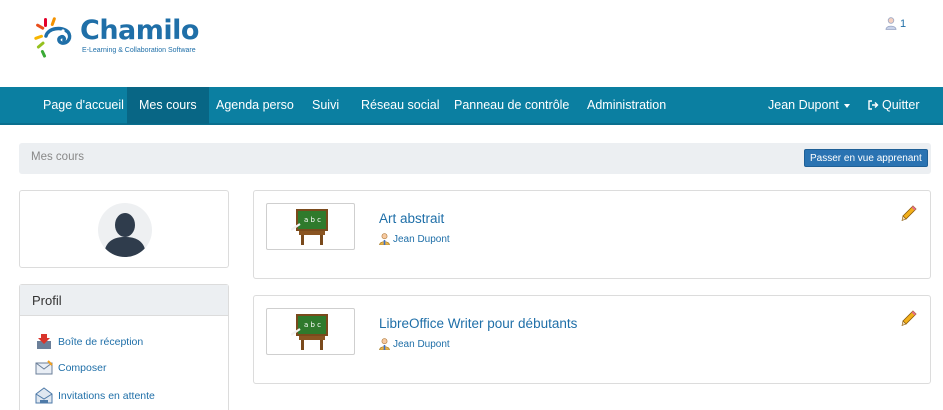 The width and height of the screenshot is (943, 410). Describe the element at coordinates (139, 50) in the screenshot. I see `brand-tagline: E-Learning & Collaboration Software` at that location.